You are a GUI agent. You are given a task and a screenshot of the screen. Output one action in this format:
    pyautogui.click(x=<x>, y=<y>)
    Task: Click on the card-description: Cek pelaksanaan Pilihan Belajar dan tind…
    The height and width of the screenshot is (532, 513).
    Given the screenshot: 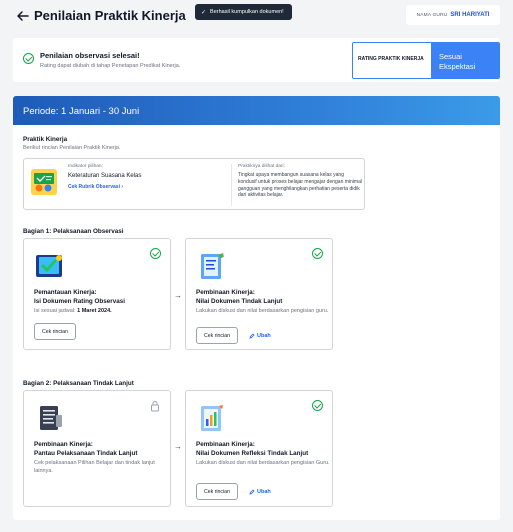 What is the action you would take?
    pyautogui.click(x=94, y=467)
    